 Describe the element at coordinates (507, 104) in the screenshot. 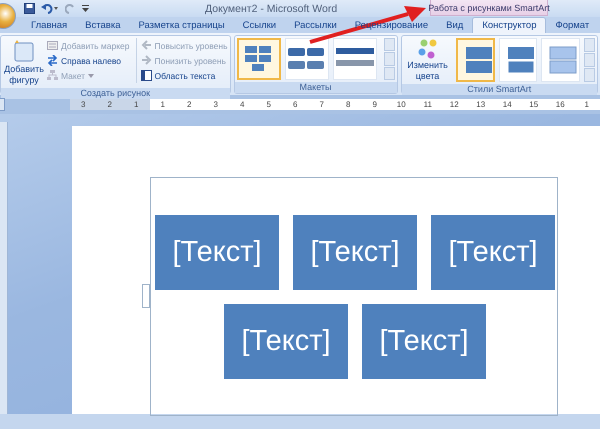

I see `ruler-number: 14` at that location.